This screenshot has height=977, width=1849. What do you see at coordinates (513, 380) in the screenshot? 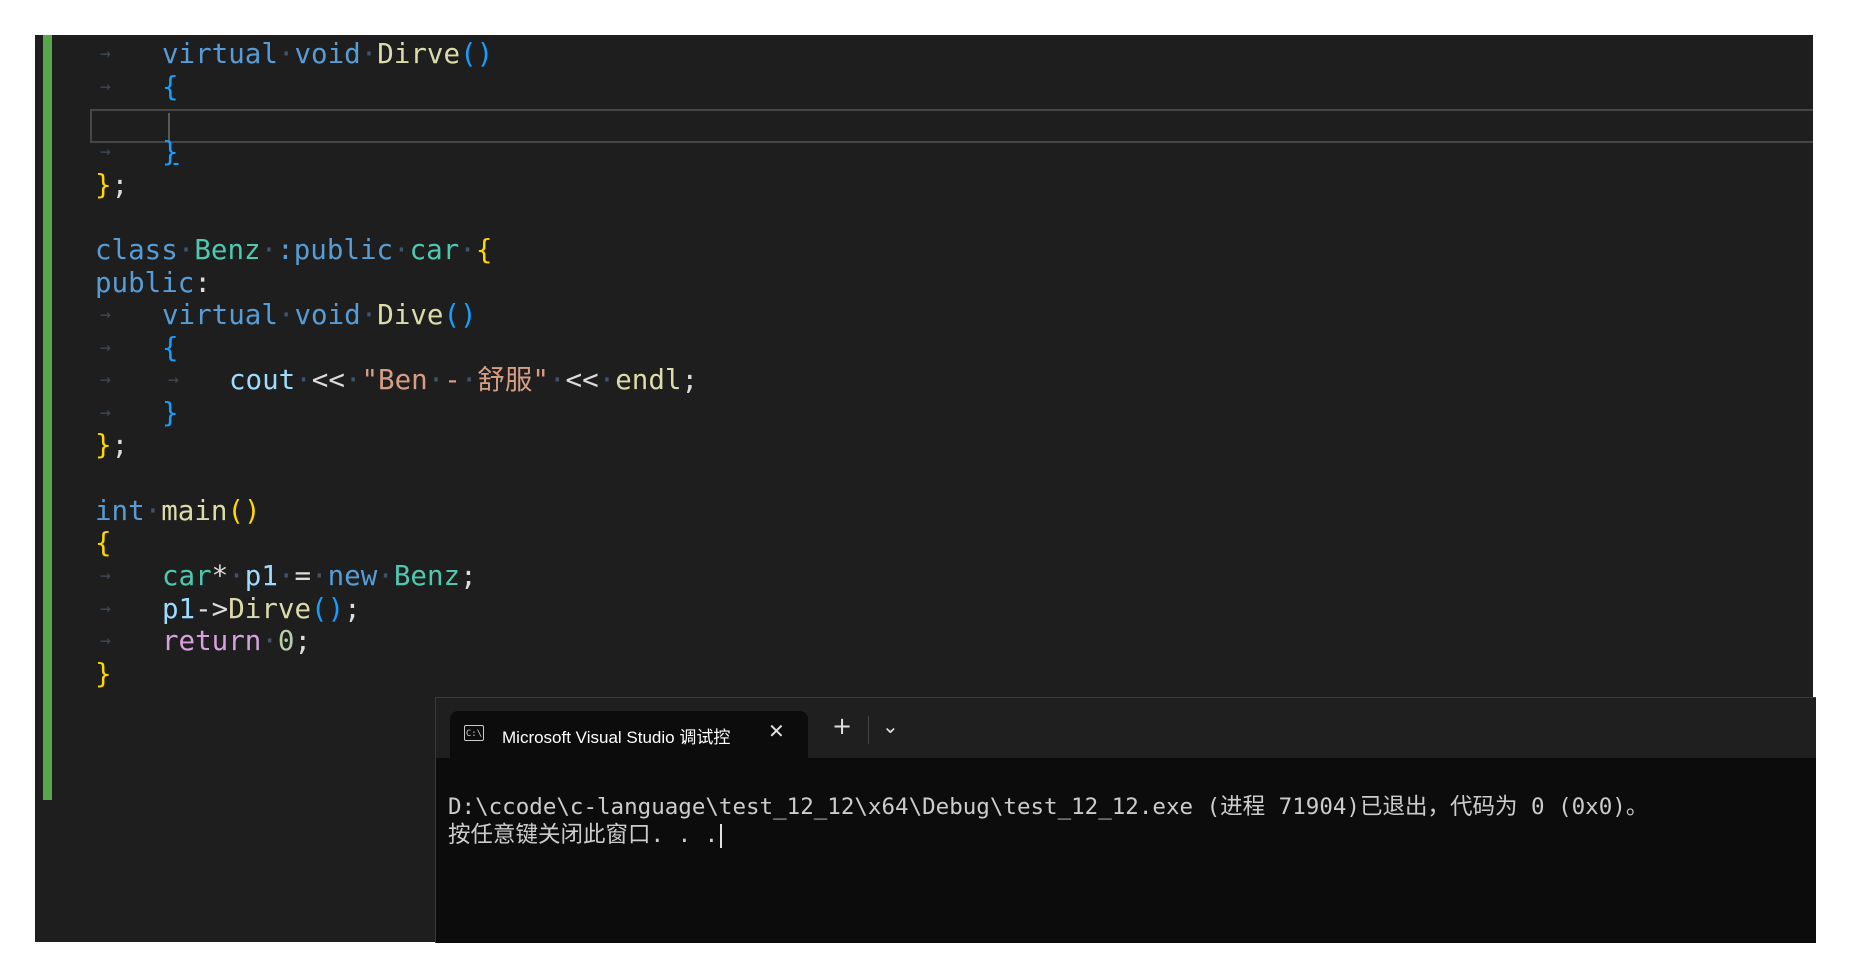
I see `code-token: 舒服"` at bounding box center [513, 380].